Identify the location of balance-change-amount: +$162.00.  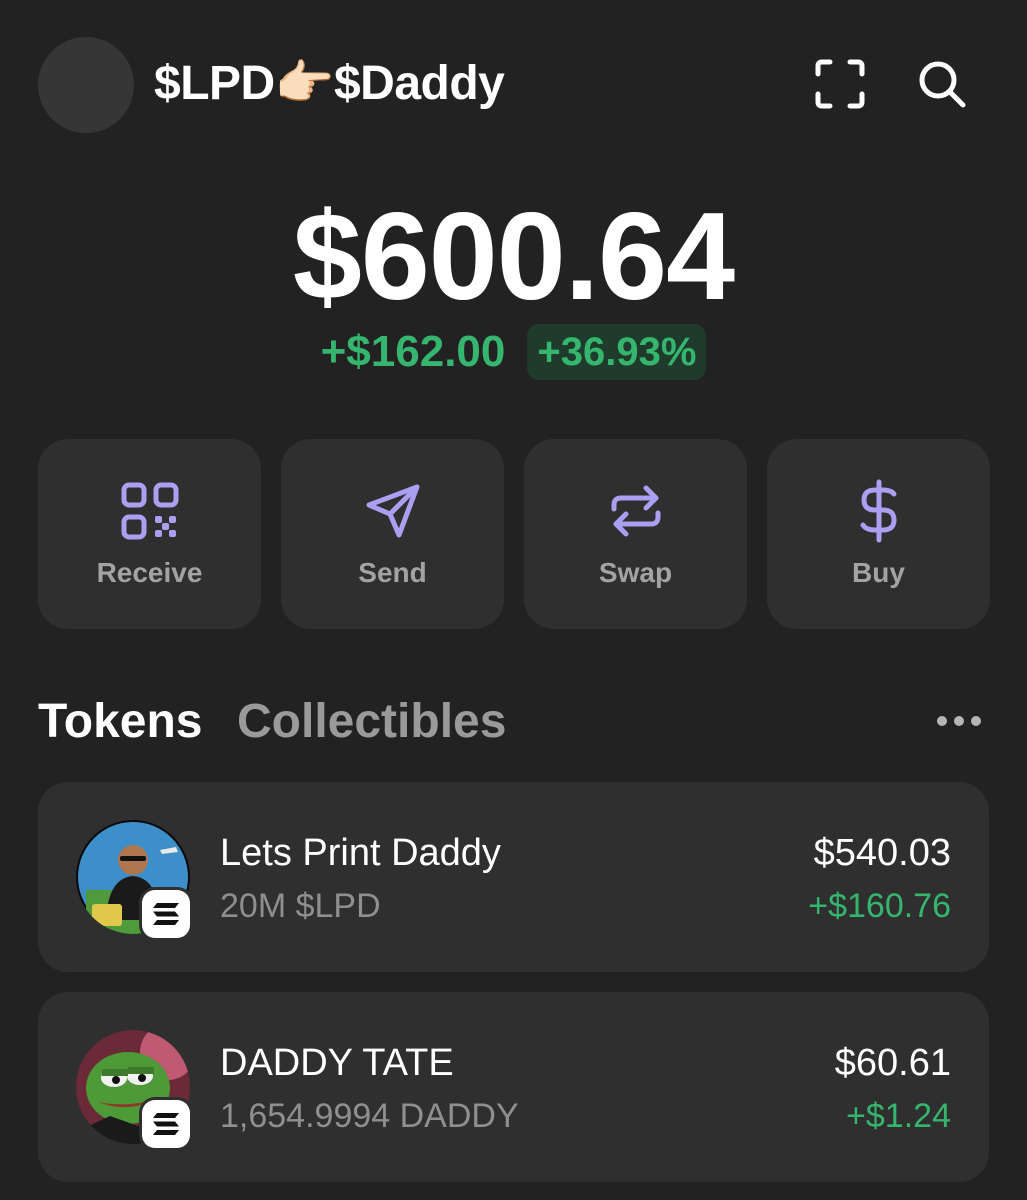
(413, 351).